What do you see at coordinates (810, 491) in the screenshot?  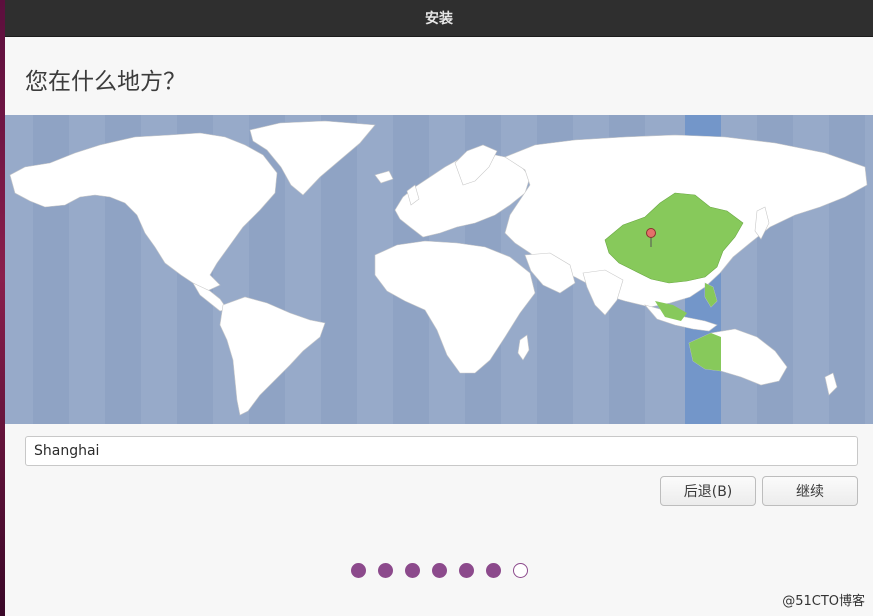 I see `continue-button: 继续` at bounding box center [810, 491].